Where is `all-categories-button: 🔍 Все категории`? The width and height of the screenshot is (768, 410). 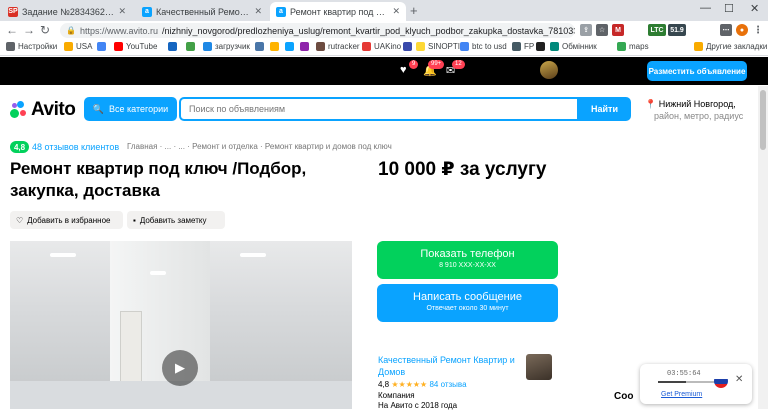 all-categories-button: 🔍 Все категории is located at coordinates (130, 109).